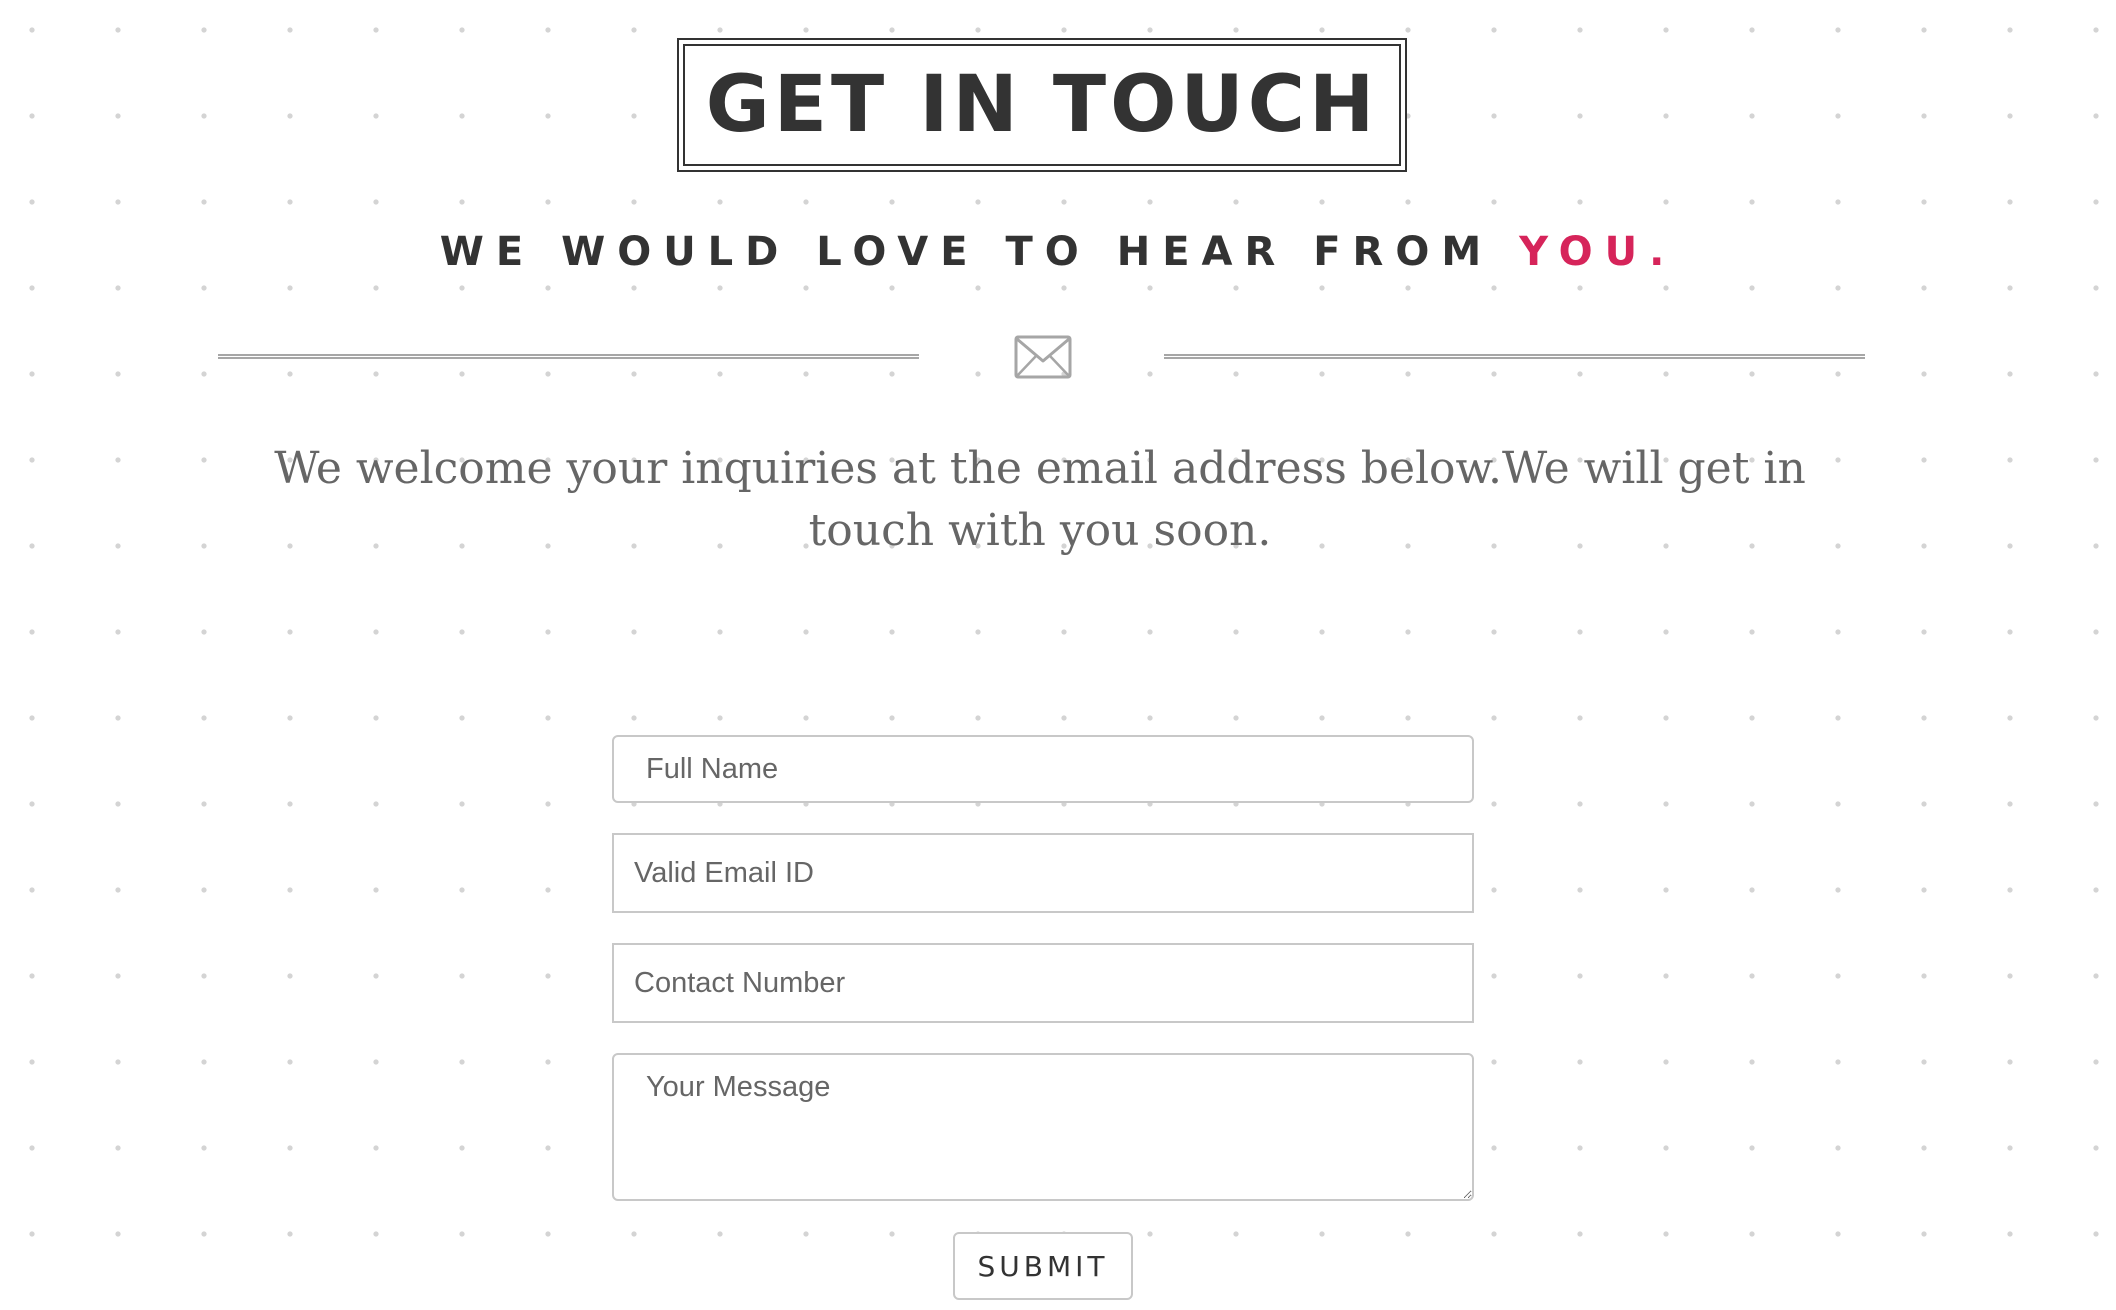 This screenshot has width=2116, height=1310. What do you see at coordinates (1043, 1127) in the screenshot?
I see `message-textarea` at bounding box center [1043, 1127].